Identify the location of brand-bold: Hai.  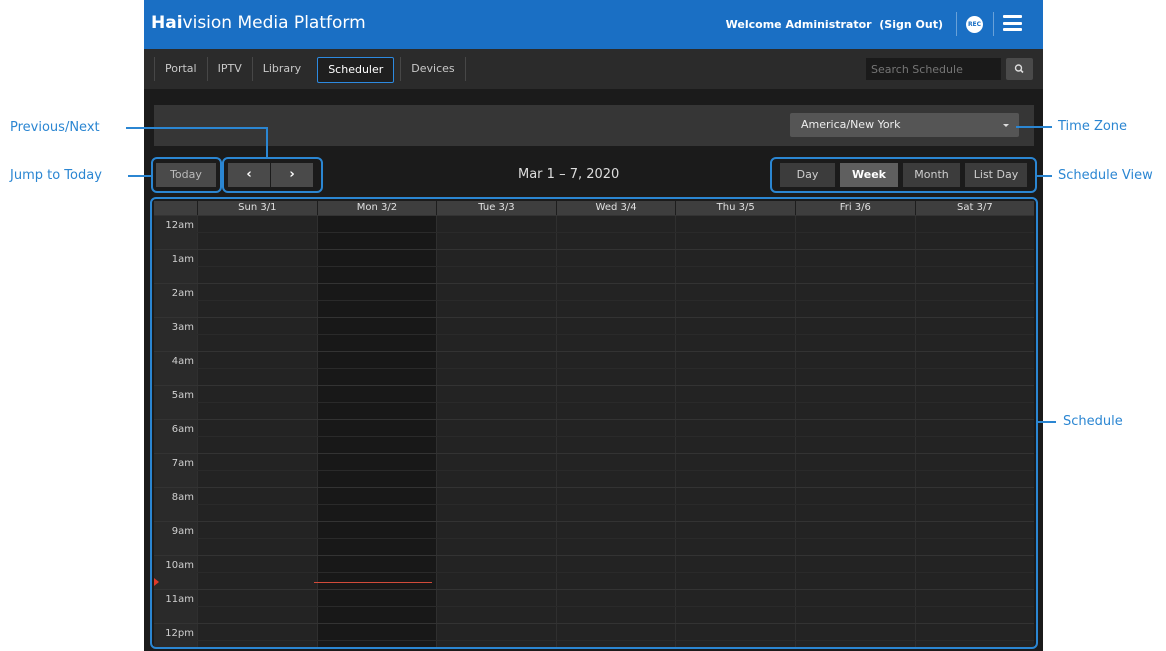
(167, 23).